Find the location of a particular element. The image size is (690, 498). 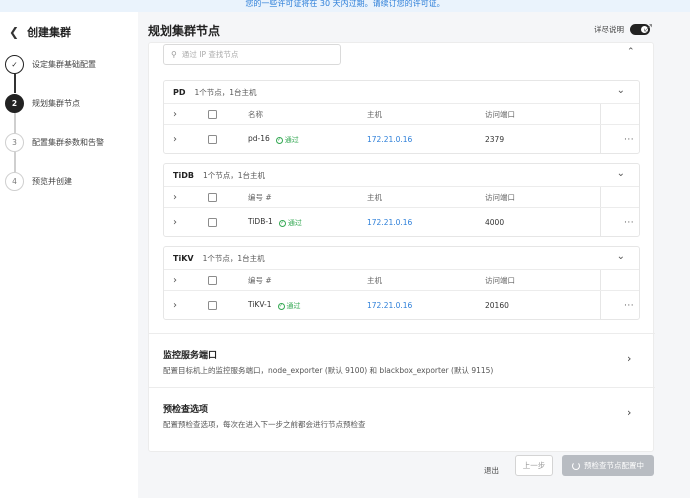

column-name: 名称 is located at coordinates (255, 114).